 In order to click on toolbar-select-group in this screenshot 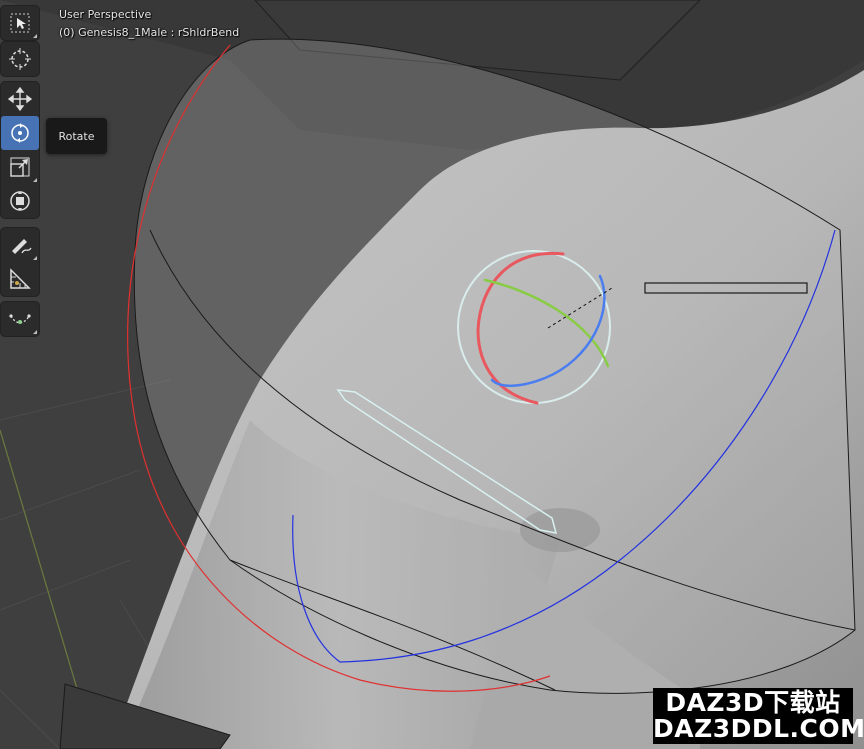, I will do `click(20, 23)`.